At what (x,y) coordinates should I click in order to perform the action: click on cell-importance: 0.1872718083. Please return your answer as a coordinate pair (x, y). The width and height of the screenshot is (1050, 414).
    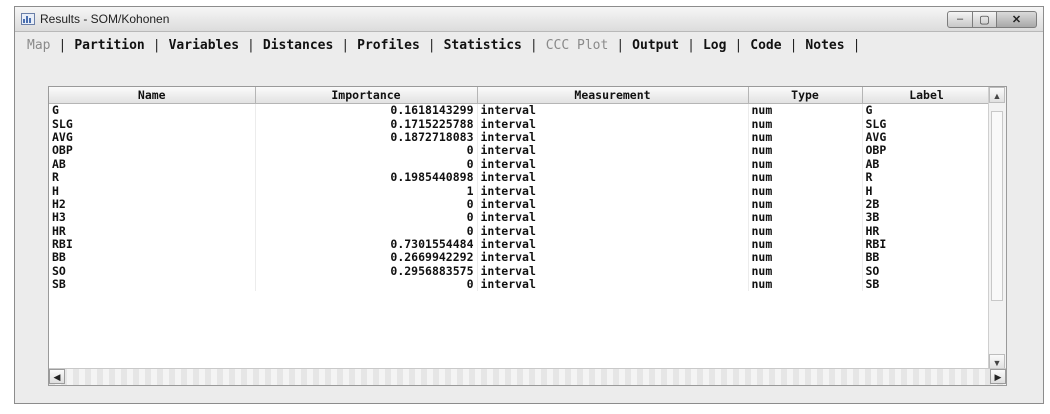
    Looking at the image, I should click on (366, 137).